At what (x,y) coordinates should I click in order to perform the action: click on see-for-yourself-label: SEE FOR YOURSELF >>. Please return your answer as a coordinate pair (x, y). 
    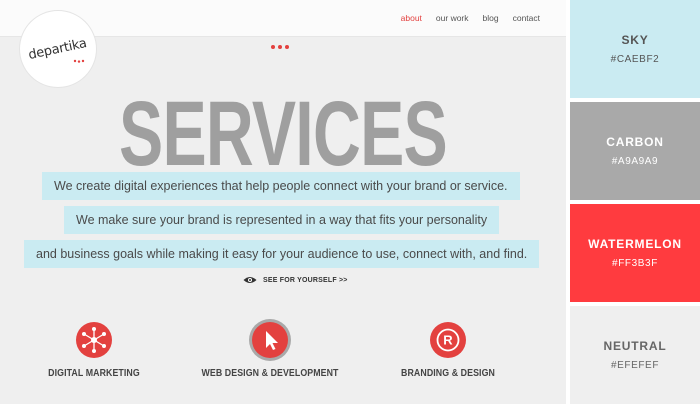
    Looking at the image, I should click on (305, 280).